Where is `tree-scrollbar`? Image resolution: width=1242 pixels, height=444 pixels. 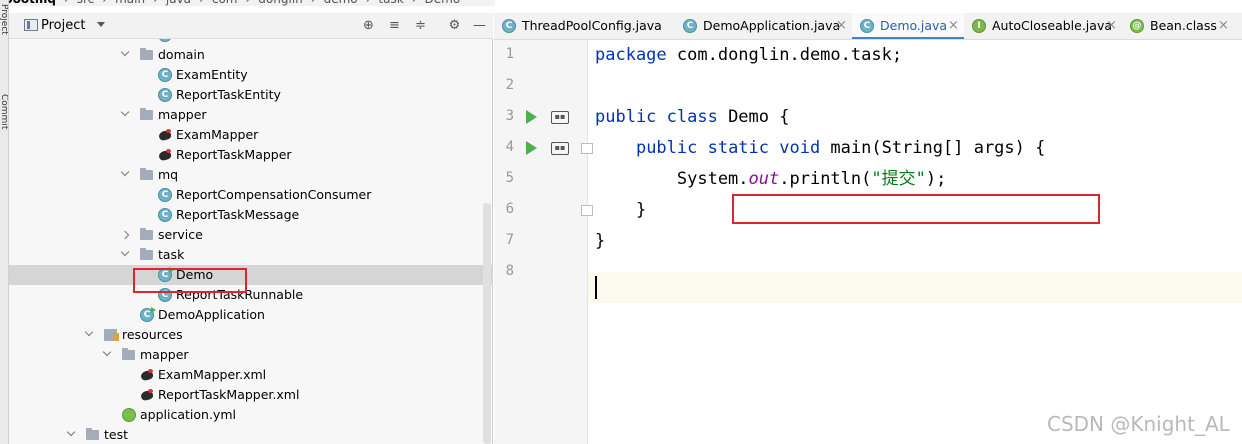
tree-scrollbar is located at coordinates (487, 323).